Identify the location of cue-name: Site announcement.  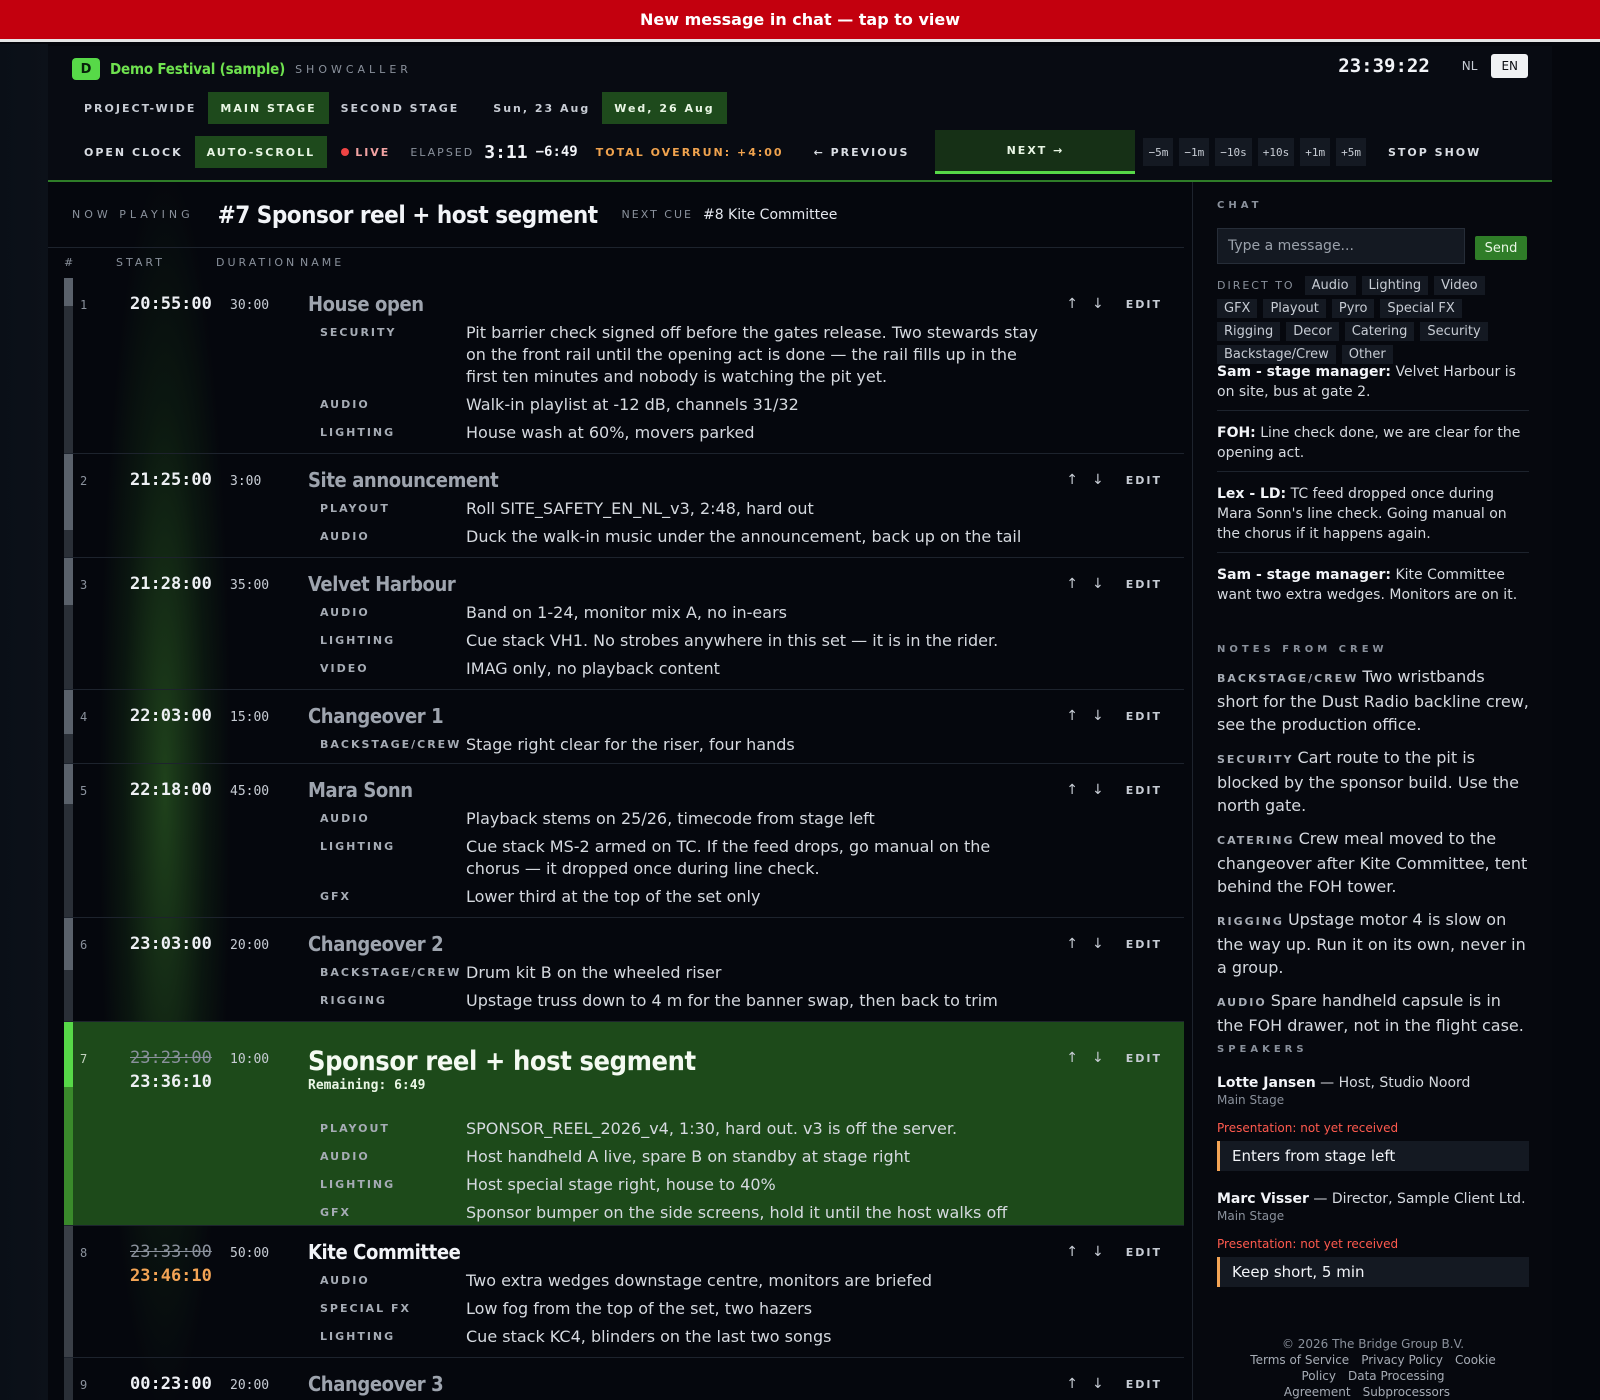
(403, 480).